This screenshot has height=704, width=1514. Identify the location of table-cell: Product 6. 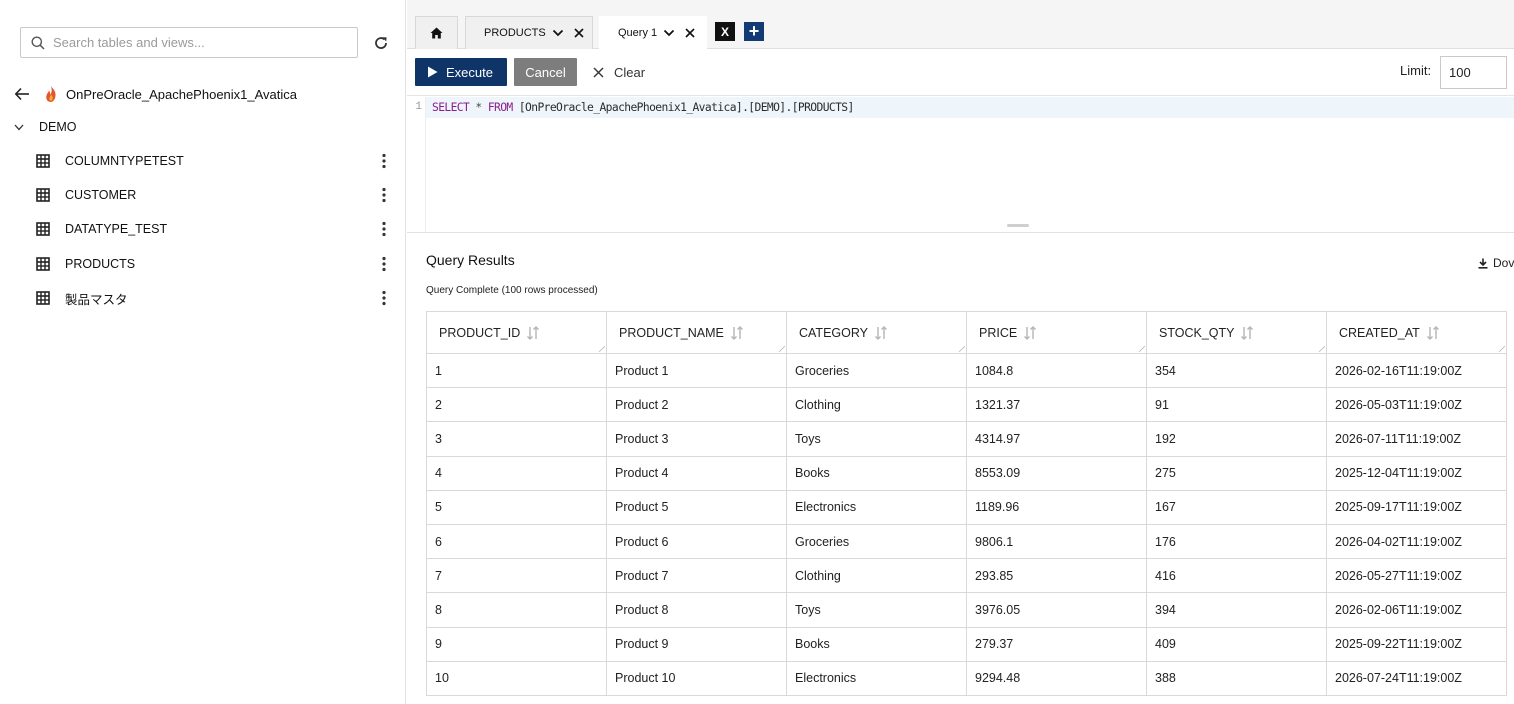
(696, 541).